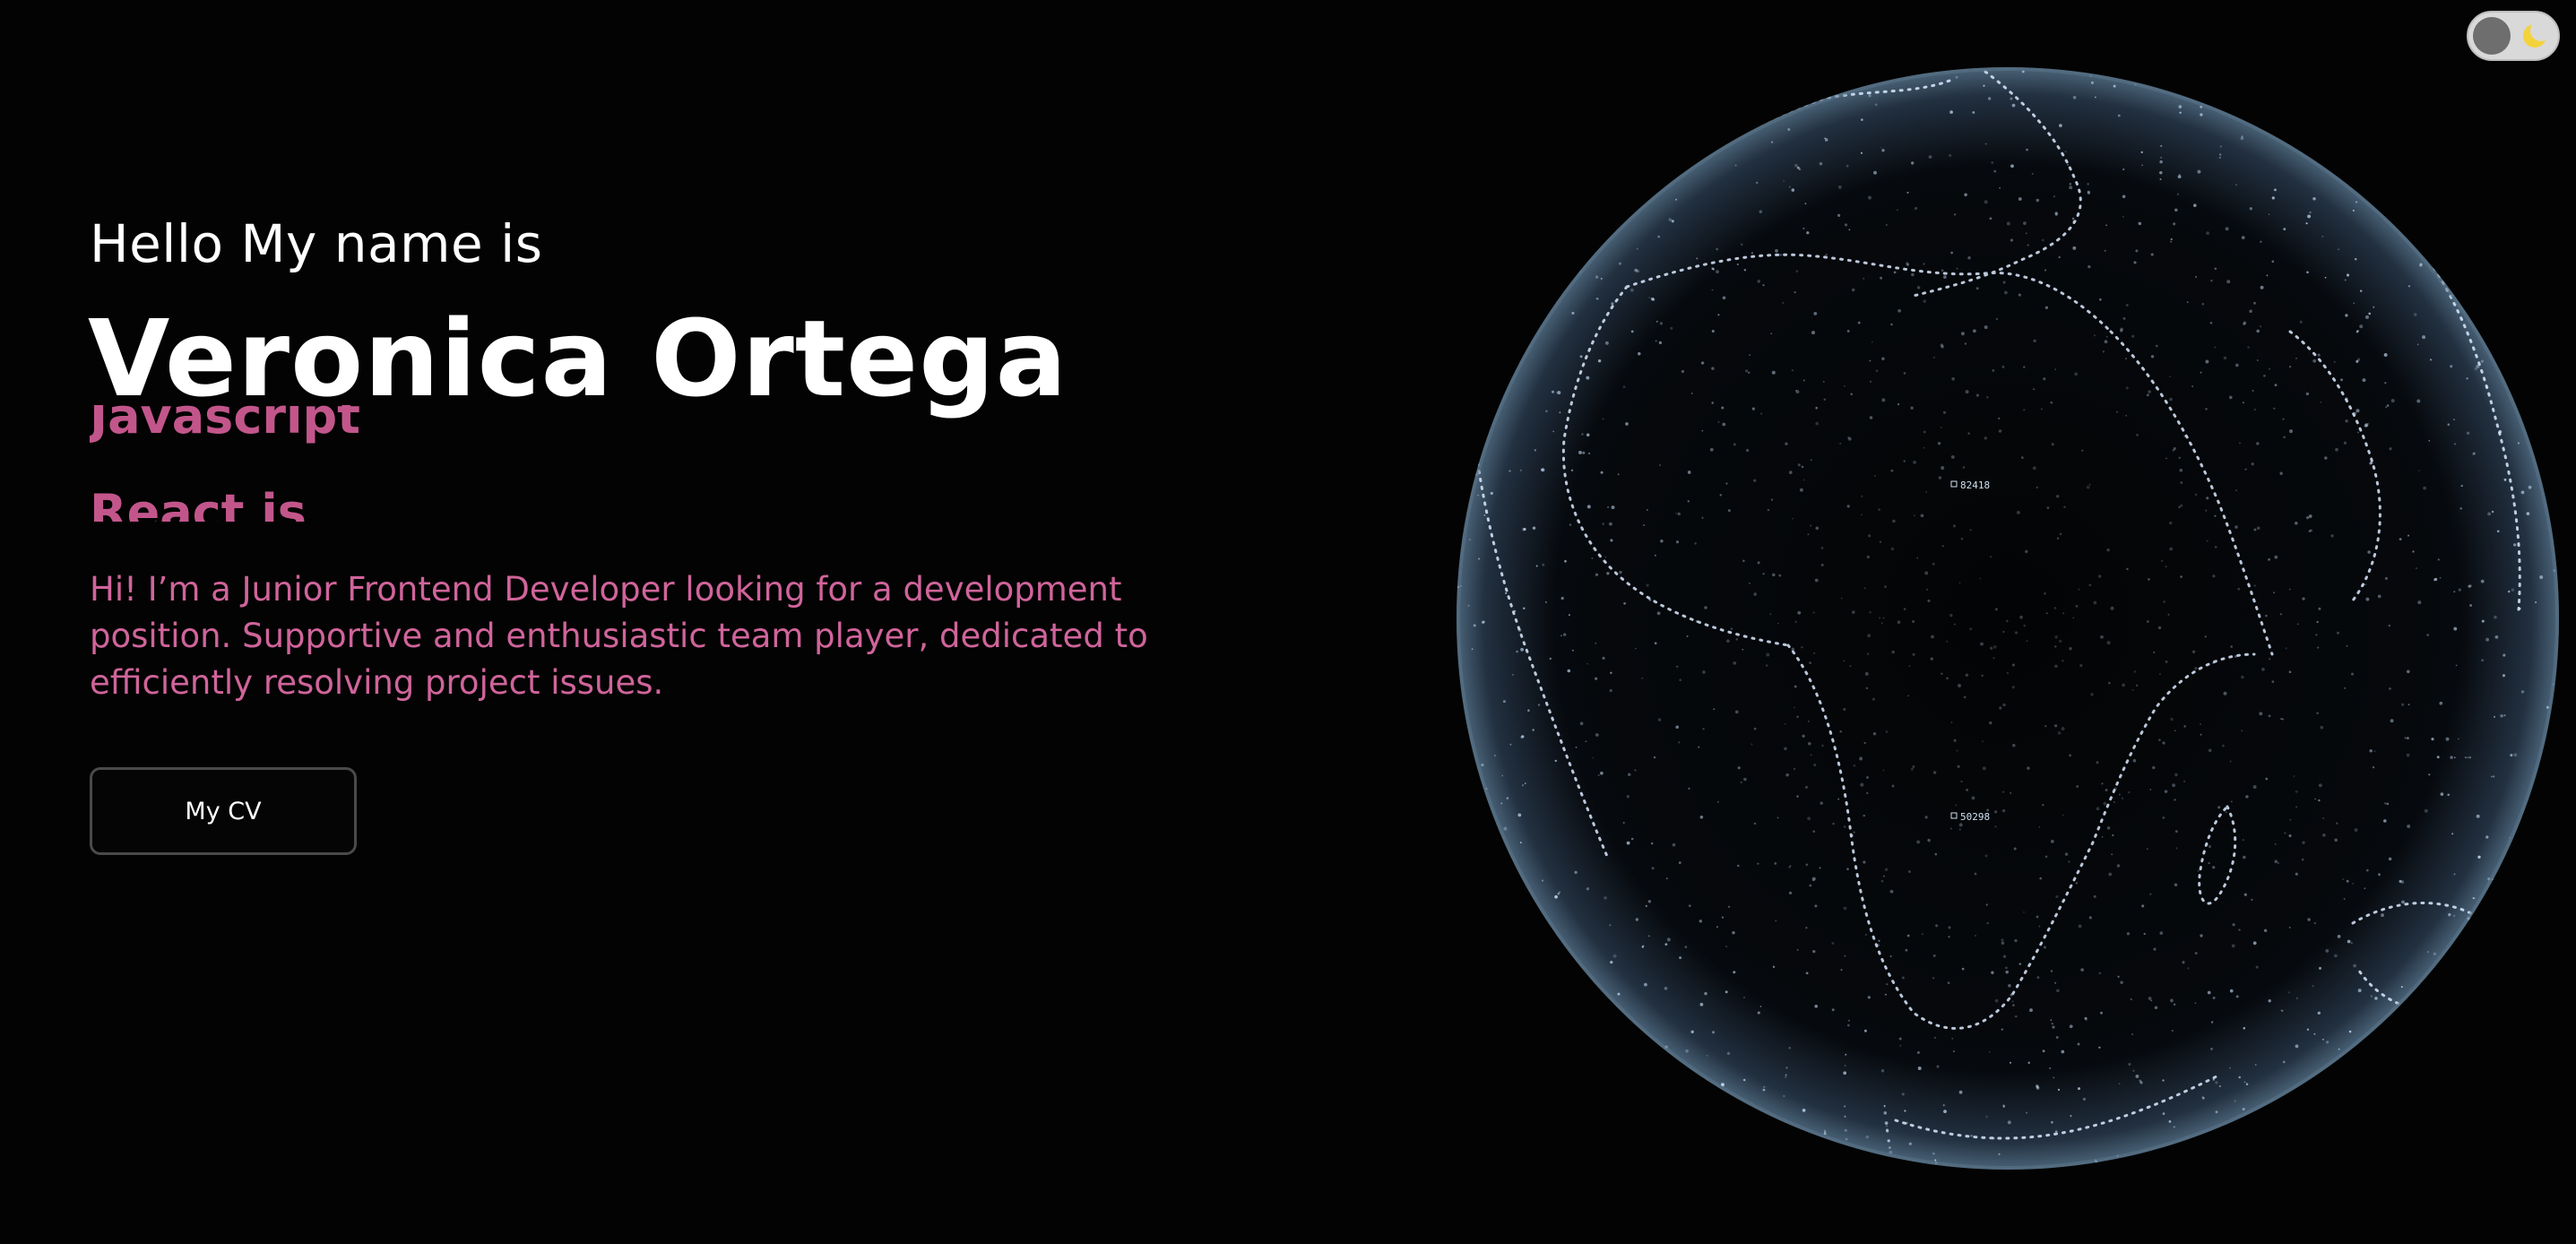  I want to click on skill-item: React js, so click(198, 503).